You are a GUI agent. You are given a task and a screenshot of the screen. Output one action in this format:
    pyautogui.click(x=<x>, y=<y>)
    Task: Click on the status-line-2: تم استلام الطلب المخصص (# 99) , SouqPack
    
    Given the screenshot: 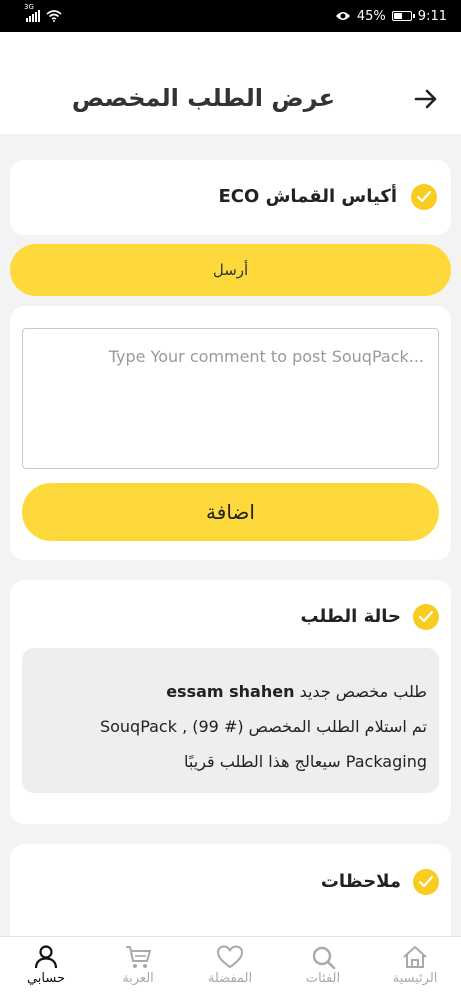 What is the action you would take?
    pyautogui.click(x=263, y=726)
    